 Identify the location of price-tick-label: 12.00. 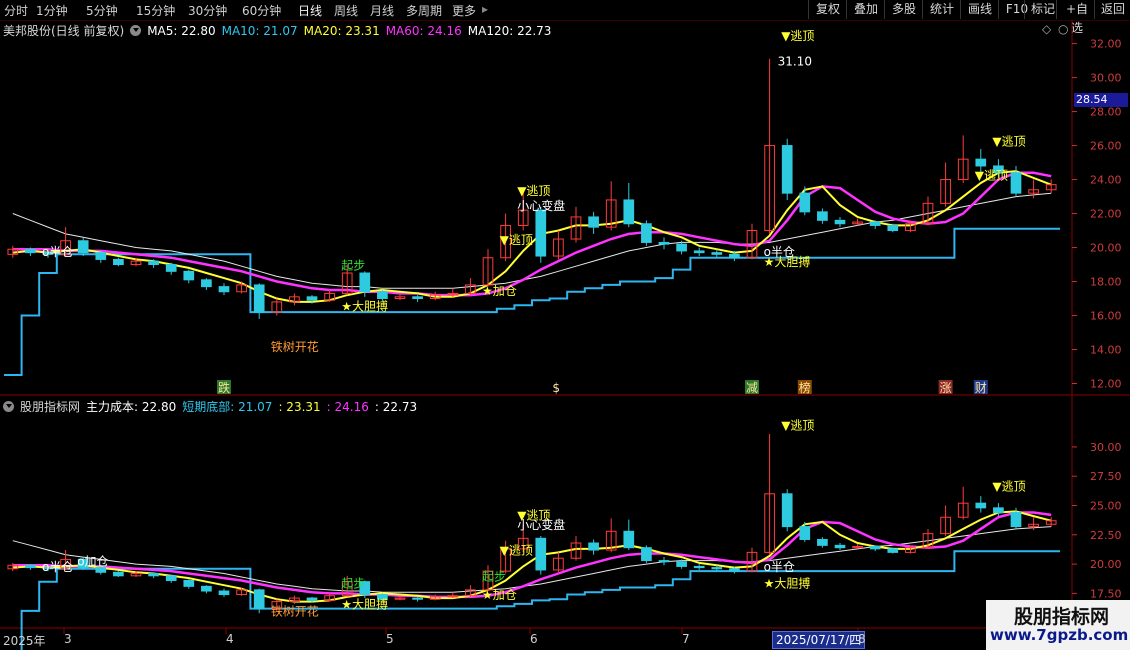
(1106, 384).